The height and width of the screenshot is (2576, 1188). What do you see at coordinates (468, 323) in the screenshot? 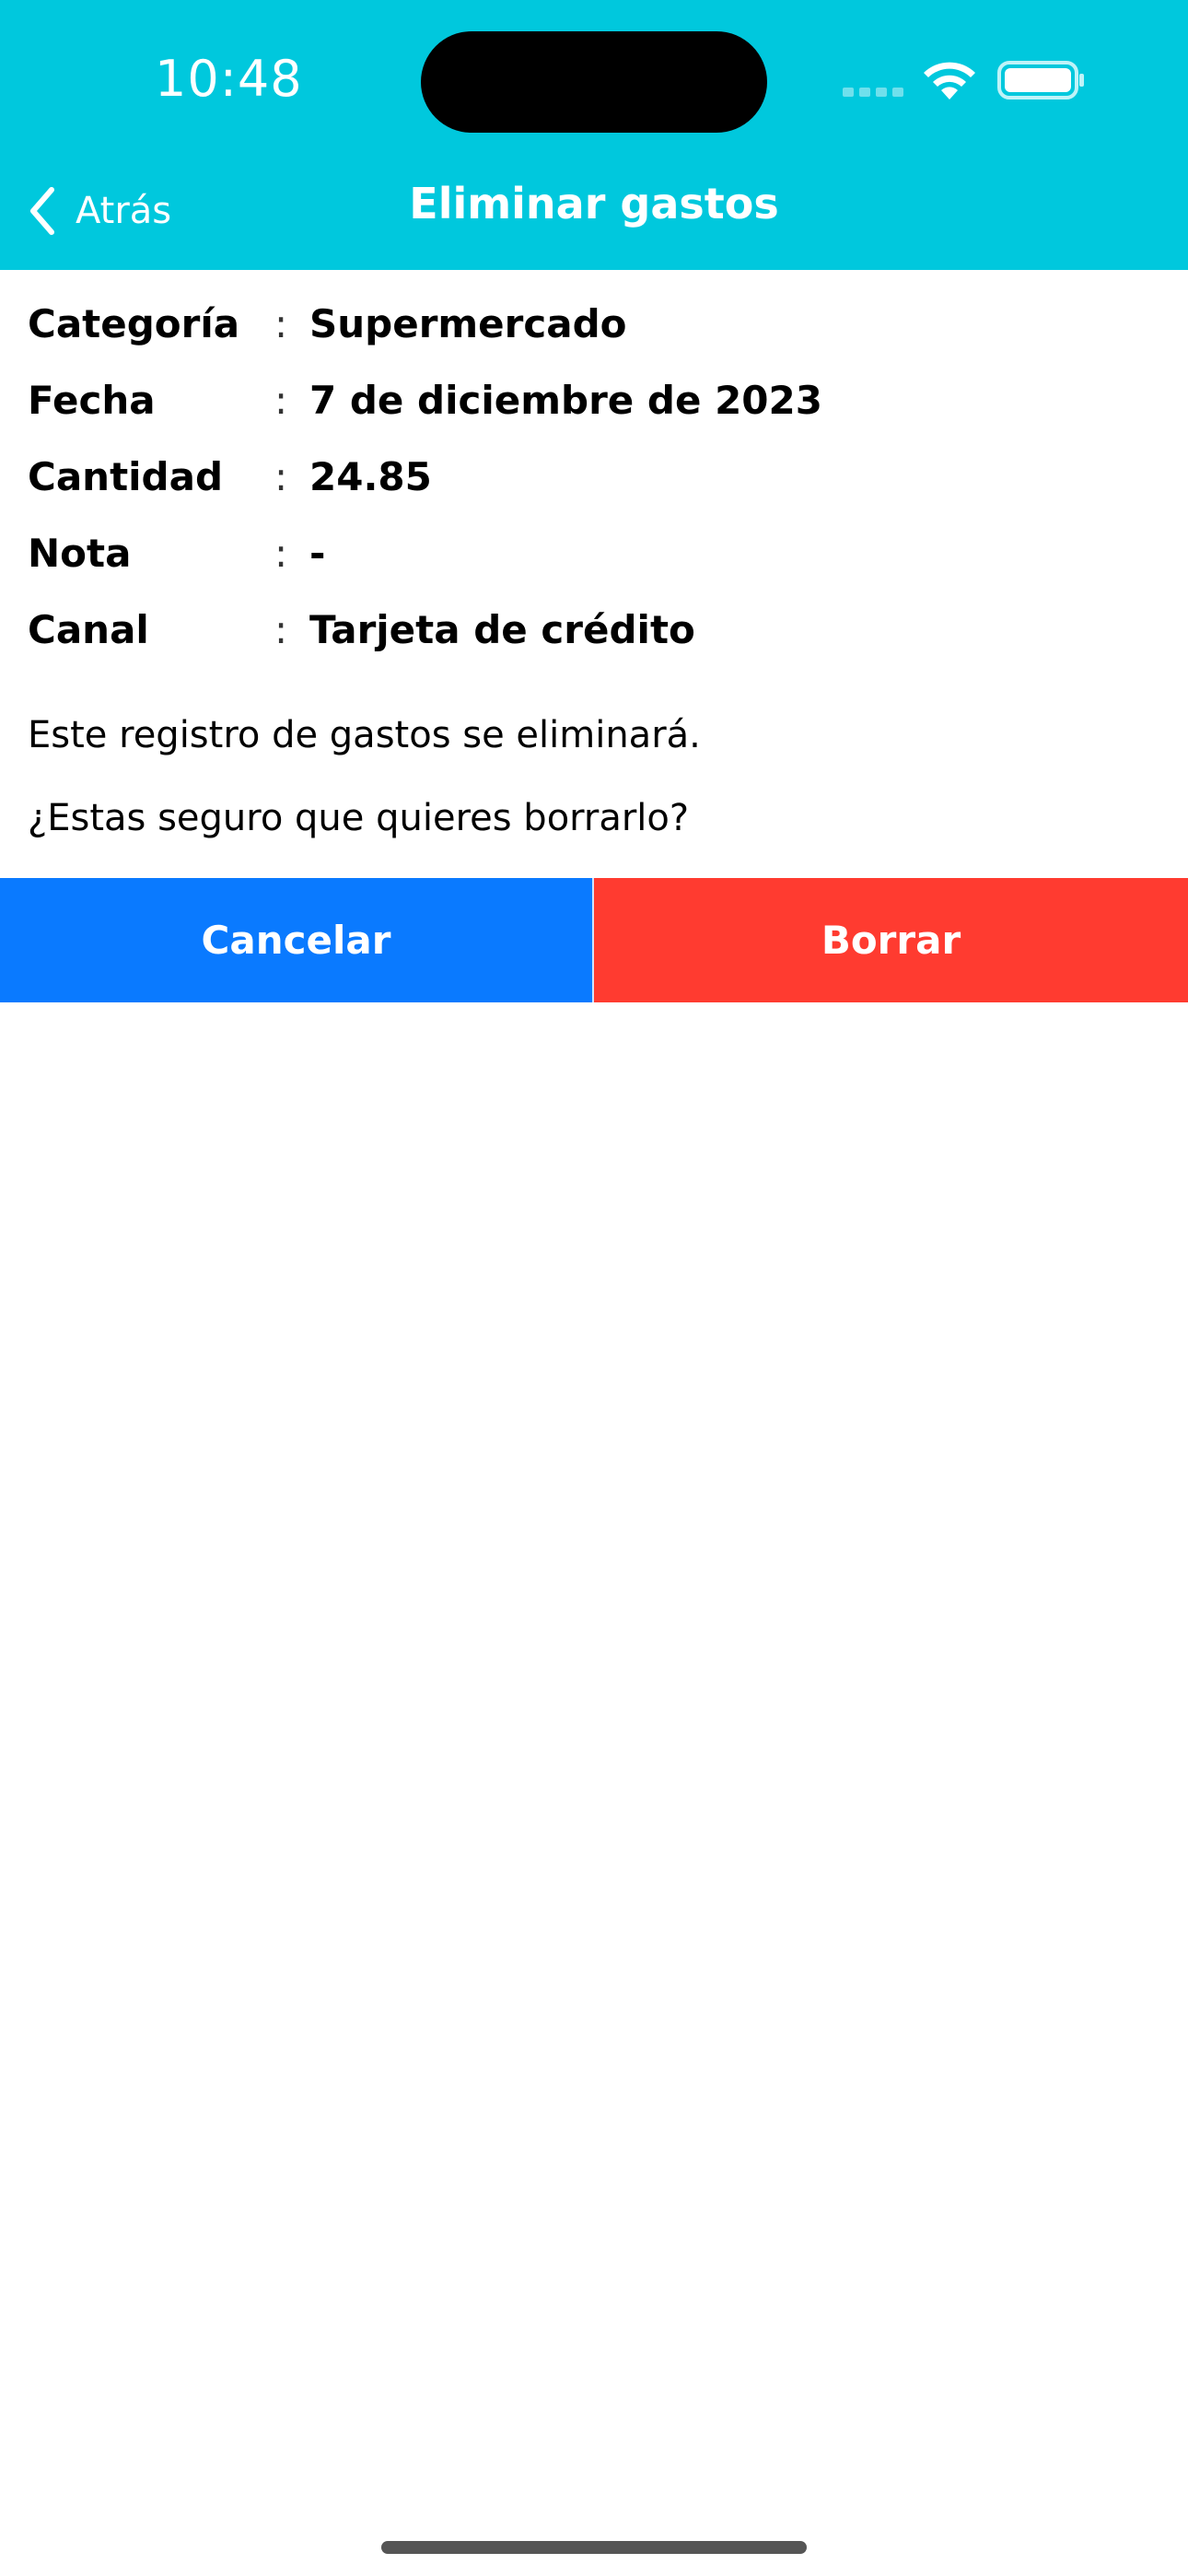
I see `detail-value: Supermercado` at bounding box center [468, 323].